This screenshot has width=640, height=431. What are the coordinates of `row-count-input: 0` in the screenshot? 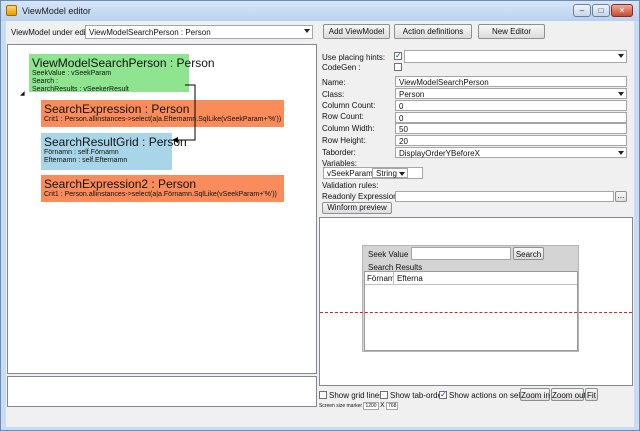 It's located at (511, 117).